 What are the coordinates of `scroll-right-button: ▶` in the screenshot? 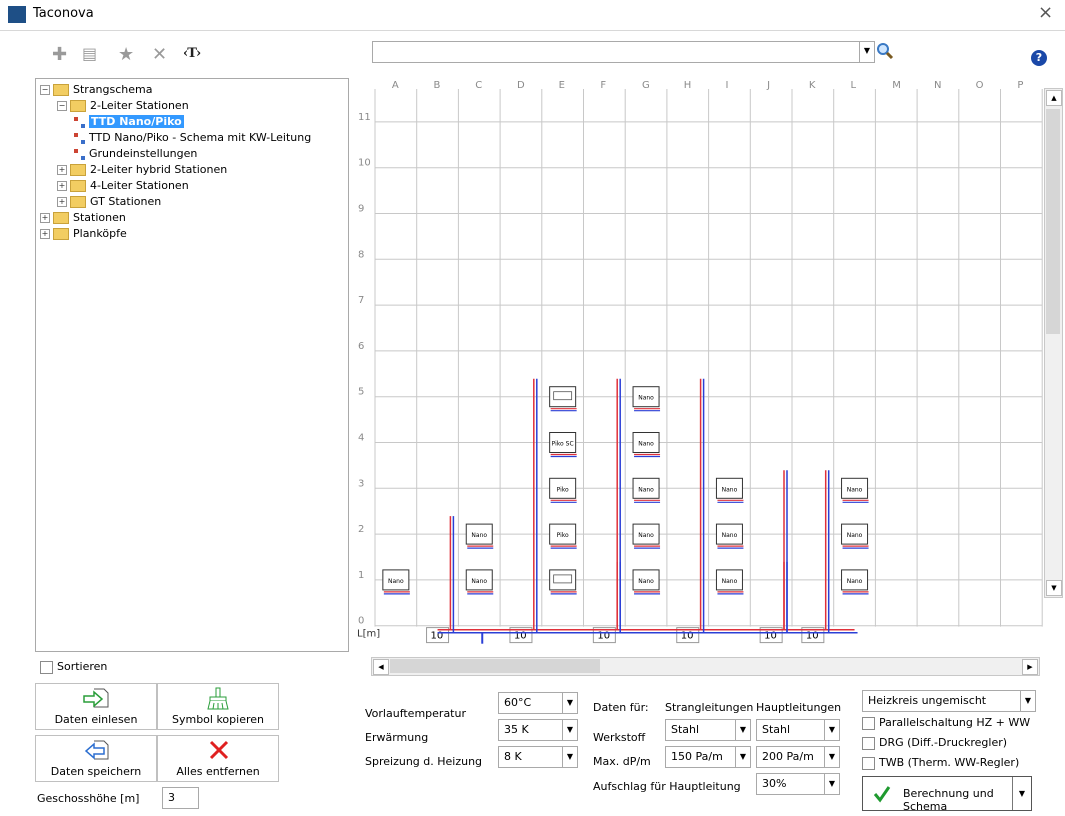 It's located at (1030, 667).